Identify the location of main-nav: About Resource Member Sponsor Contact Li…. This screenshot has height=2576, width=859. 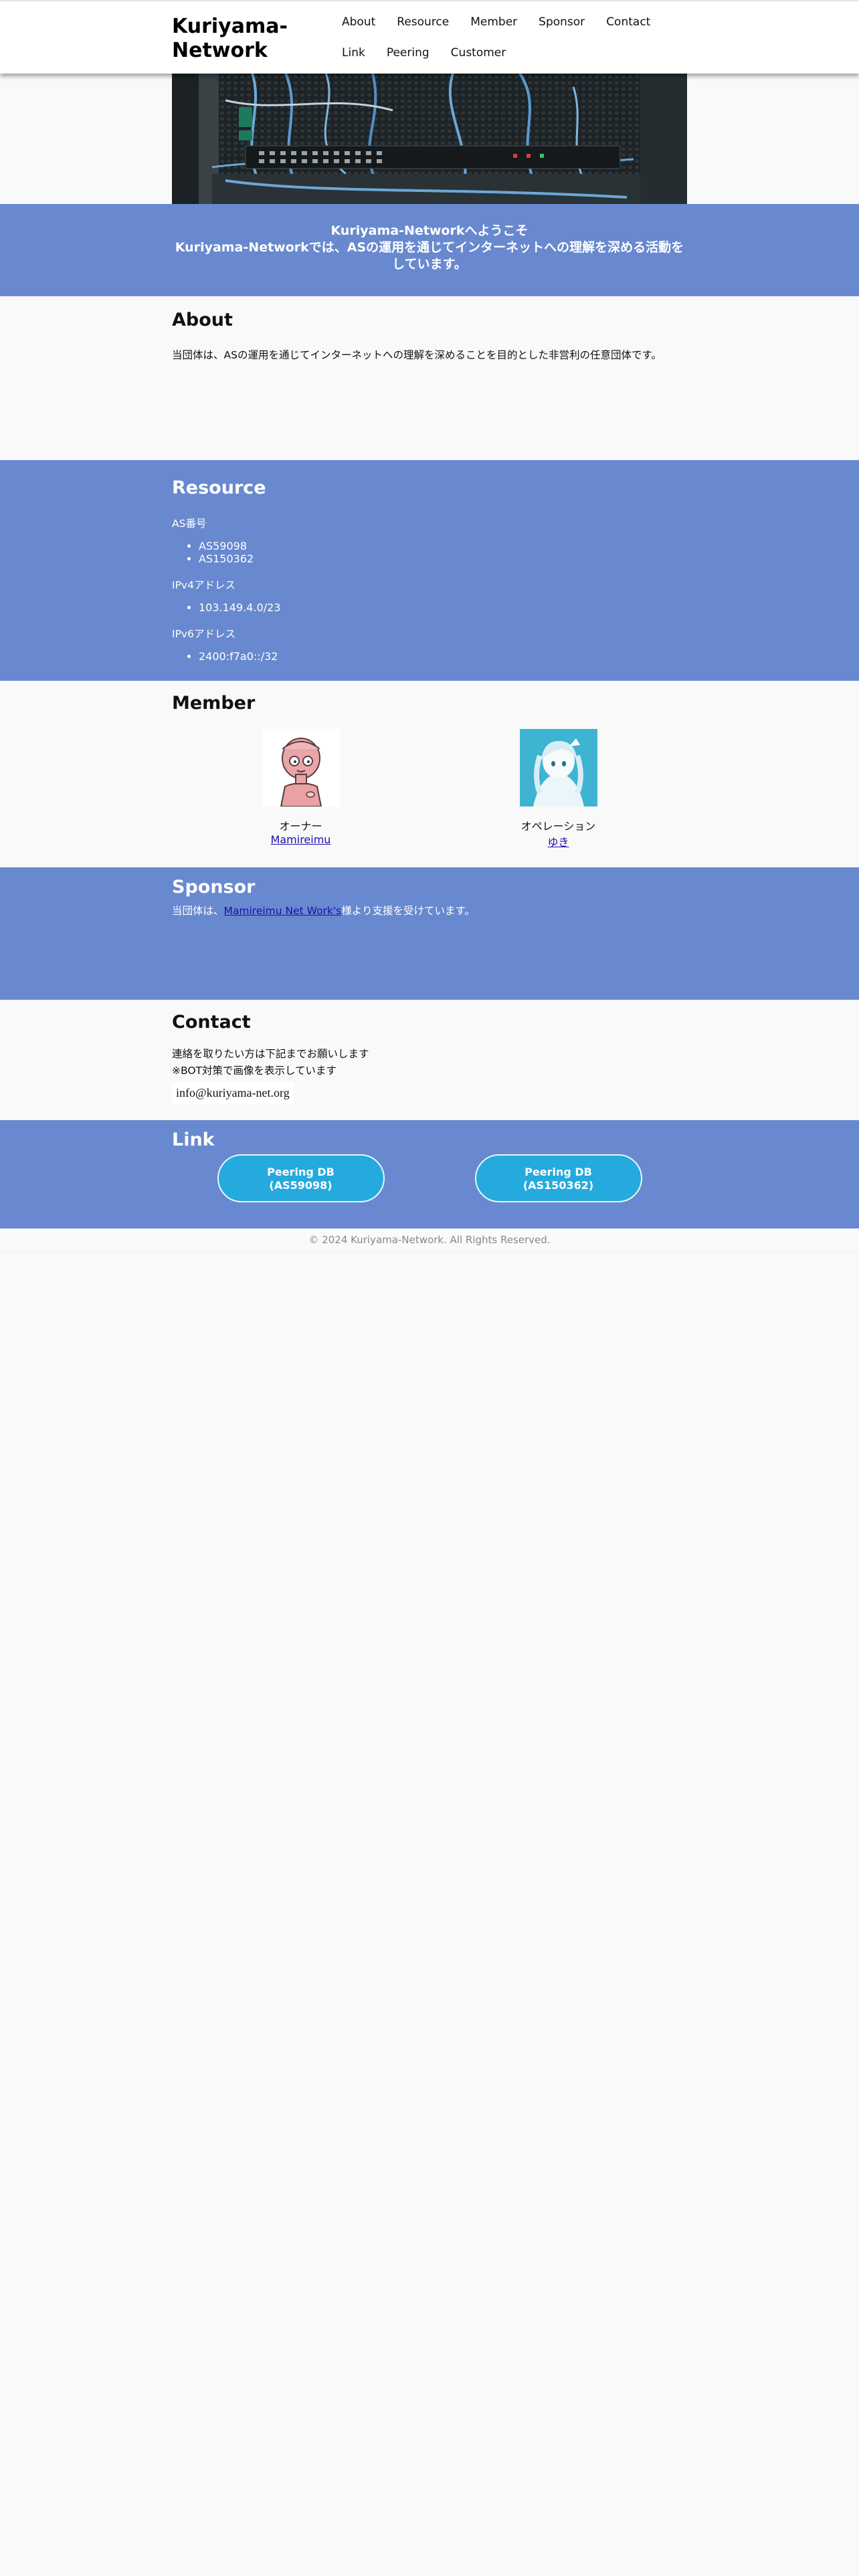
(509, 38).